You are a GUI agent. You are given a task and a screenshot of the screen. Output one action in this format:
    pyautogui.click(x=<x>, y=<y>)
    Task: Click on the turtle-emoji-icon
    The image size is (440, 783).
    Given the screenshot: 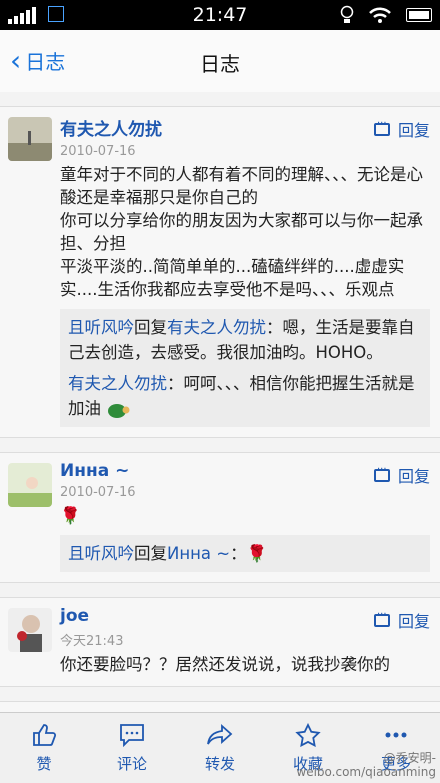 What is the action you would take?
    pyautogui.click(x=119, y=410)
    